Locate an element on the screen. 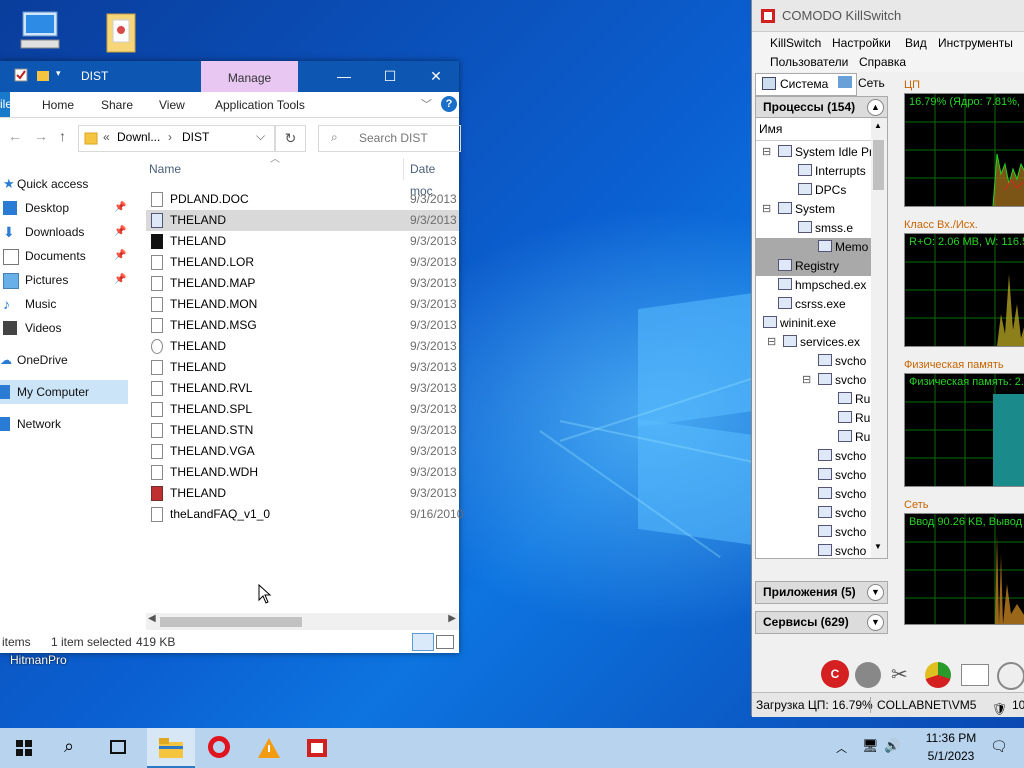 The width and height of the screenshot is (1024, 768). tools-icon: ✂ is located at coordinates (899, 674).